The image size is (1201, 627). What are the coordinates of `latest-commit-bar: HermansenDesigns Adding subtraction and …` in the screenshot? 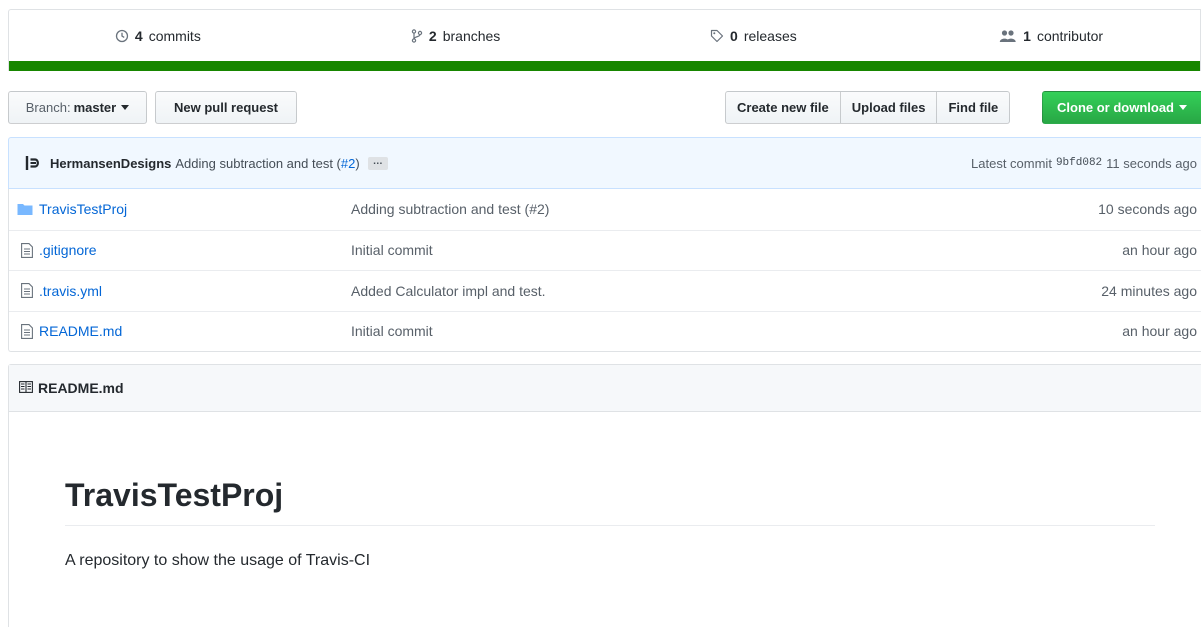 It's located at (604, 163).